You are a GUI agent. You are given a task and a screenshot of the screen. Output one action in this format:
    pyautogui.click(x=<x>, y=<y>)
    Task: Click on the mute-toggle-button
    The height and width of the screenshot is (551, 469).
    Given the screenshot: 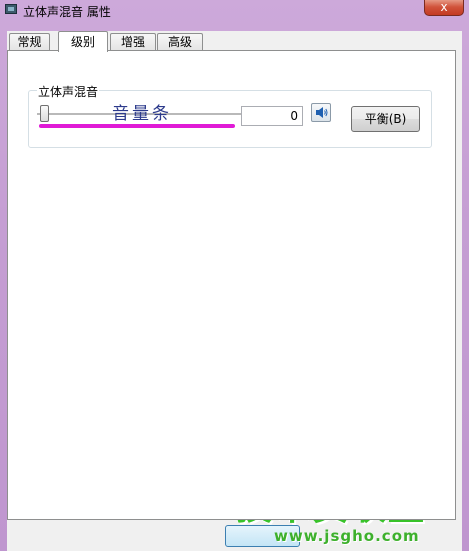 What is the action you would take?
    pyautogui.click(x=321, y=112)
    